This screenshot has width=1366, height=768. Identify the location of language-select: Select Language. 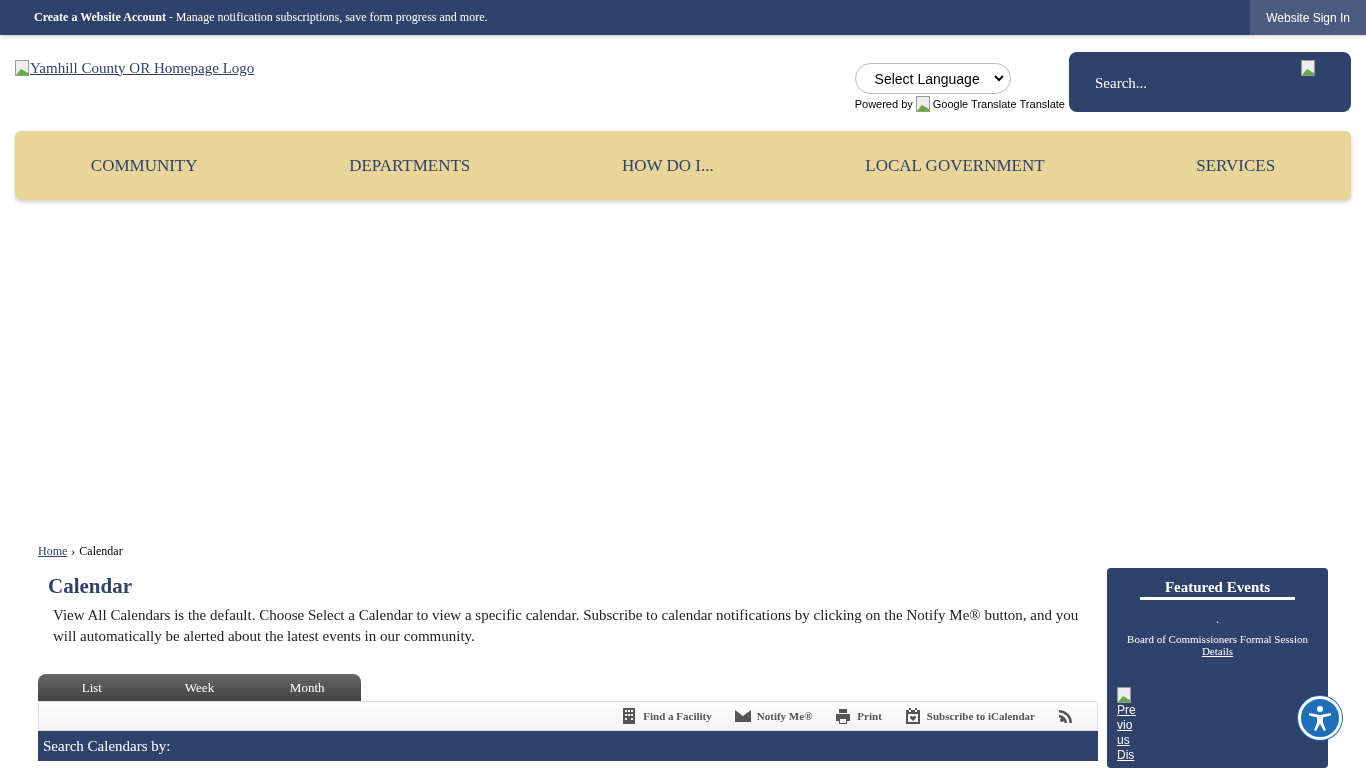
(932, 78).